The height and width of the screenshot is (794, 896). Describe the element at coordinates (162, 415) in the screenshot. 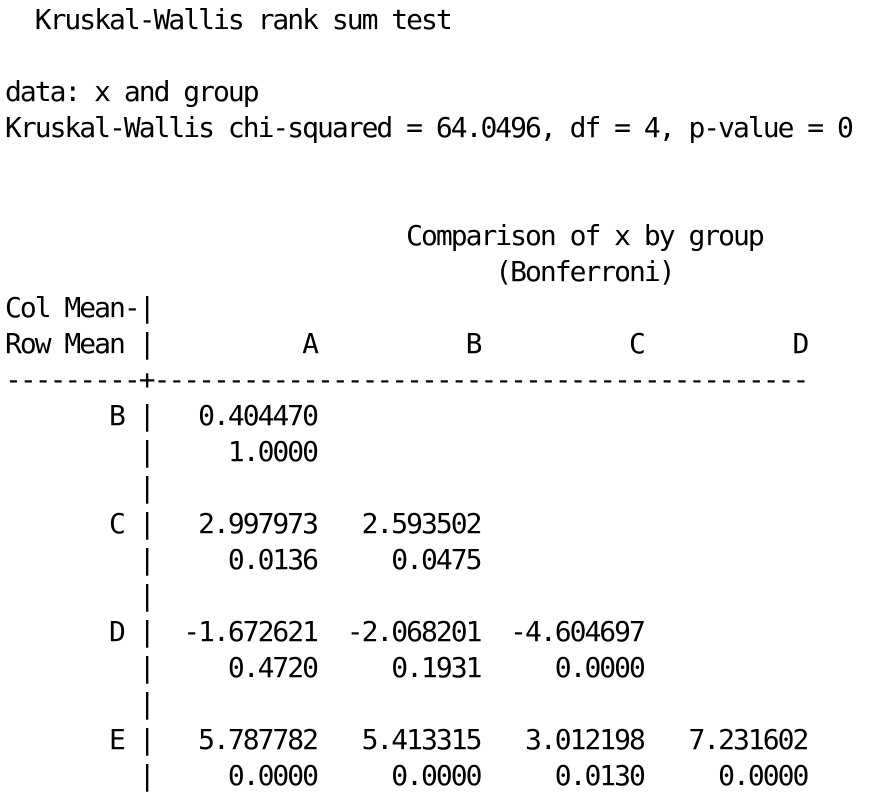

I see `table-row-values: B | 0.404470` at that location.